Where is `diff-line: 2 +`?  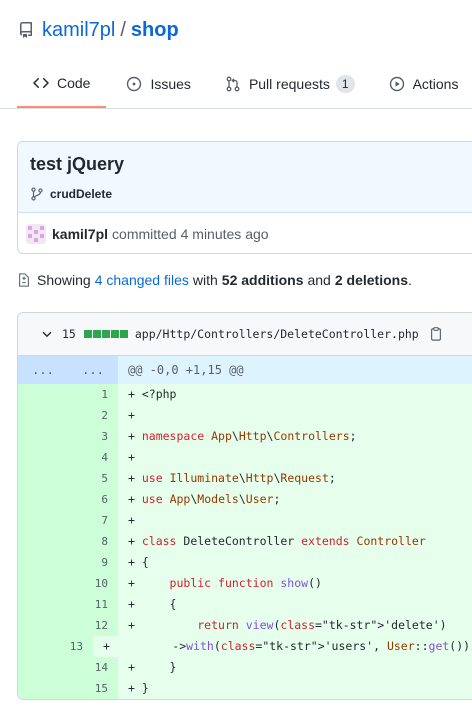
diff-line: 2 + is located at coordinates (245, 415).